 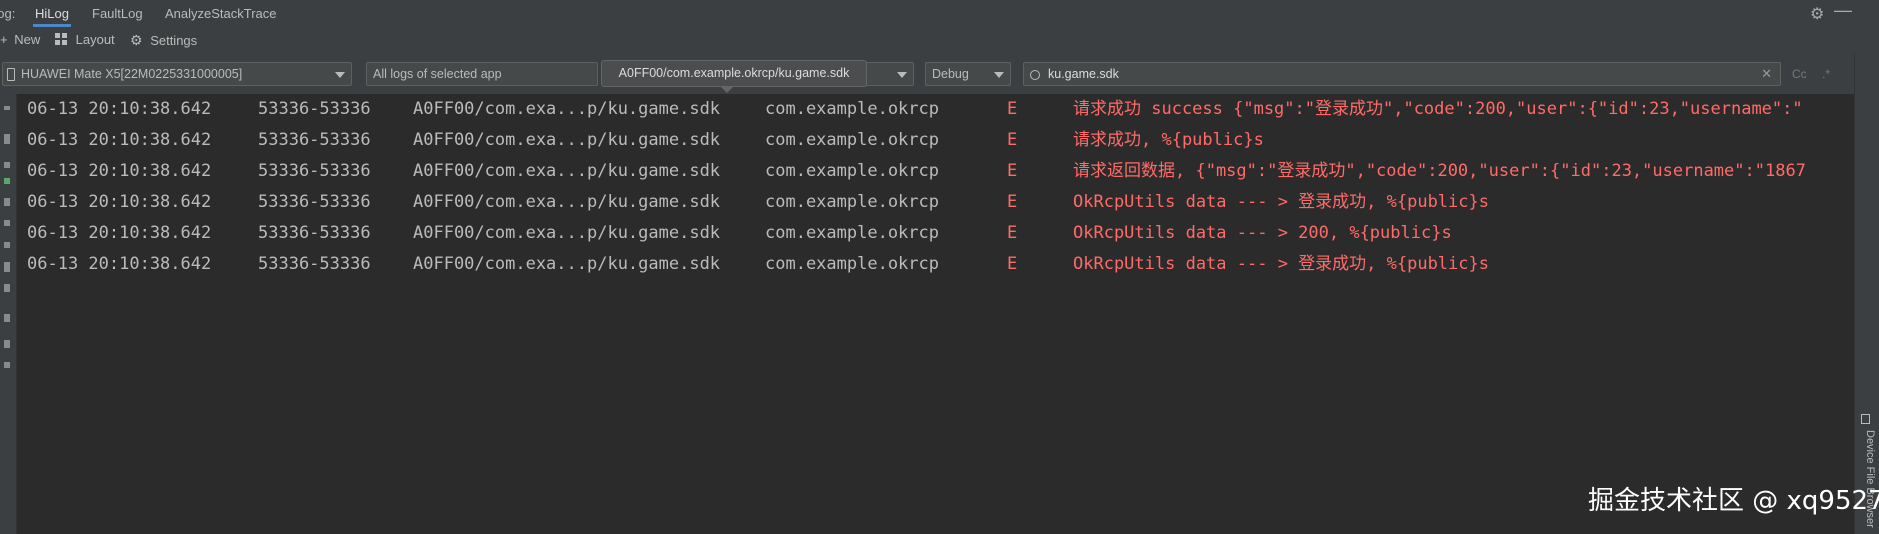 I want to click on scroll-end-icon, so click(x=7, y=165).